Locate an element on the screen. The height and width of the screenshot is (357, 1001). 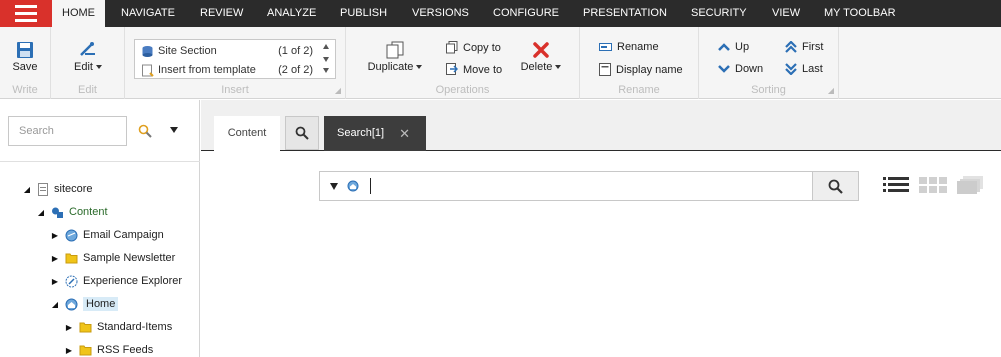
edit-group: Edit Edit is located at coordinates (88, 63).